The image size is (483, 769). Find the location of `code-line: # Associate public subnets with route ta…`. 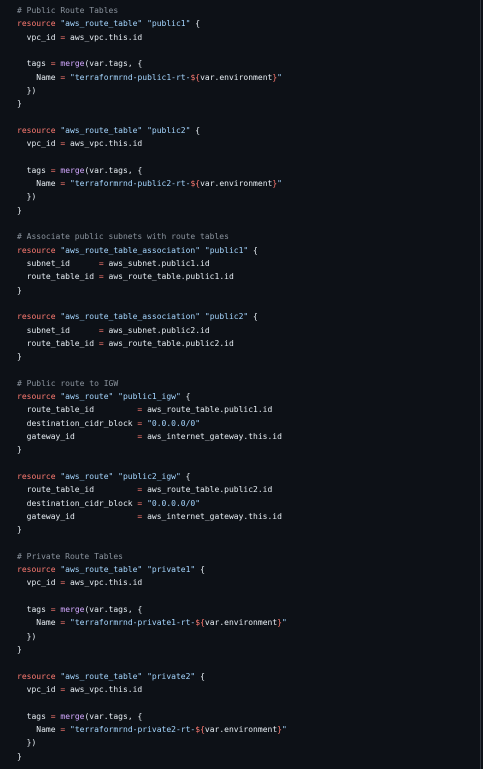

code-line: # Associate public subnets with route ta… is located at coordinates (152, 236).